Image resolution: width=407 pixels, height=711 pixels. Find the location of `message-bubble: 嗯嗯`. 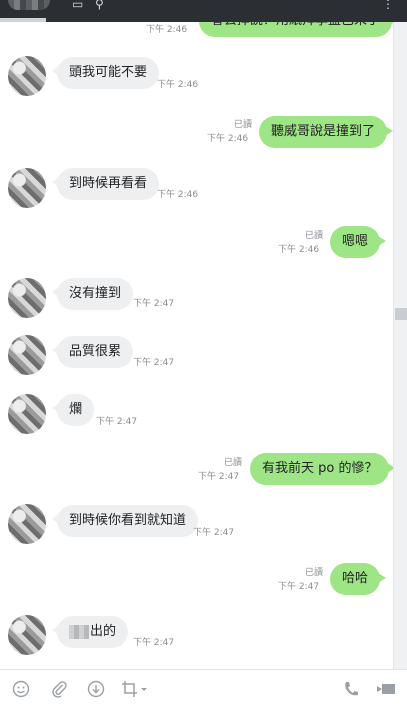

message-bubble: 嗯嗯 is located at coordinates (358, 242).